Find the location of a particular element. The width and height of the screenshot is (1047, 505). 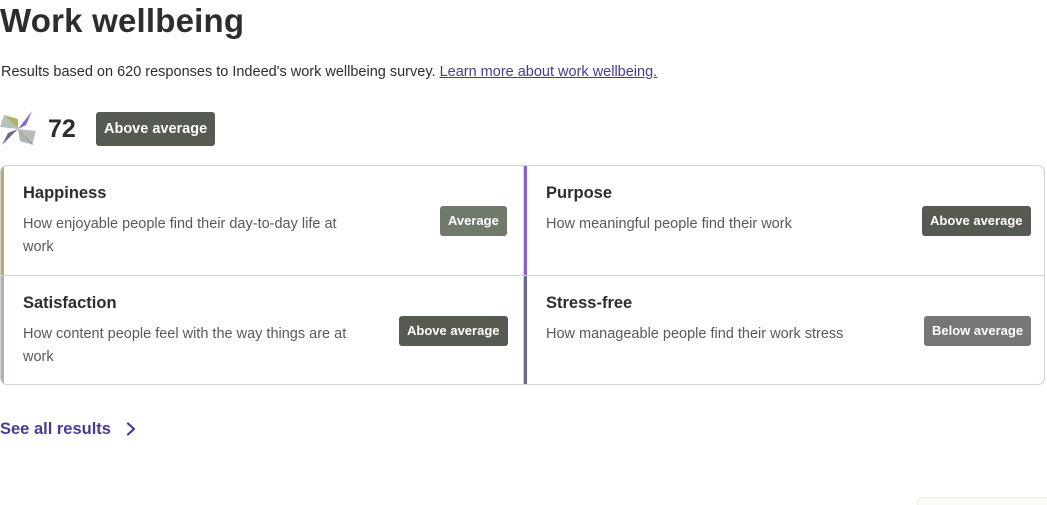

learn-more-link: Learn more about work wellbeing. is located at coordinates (549, 72).